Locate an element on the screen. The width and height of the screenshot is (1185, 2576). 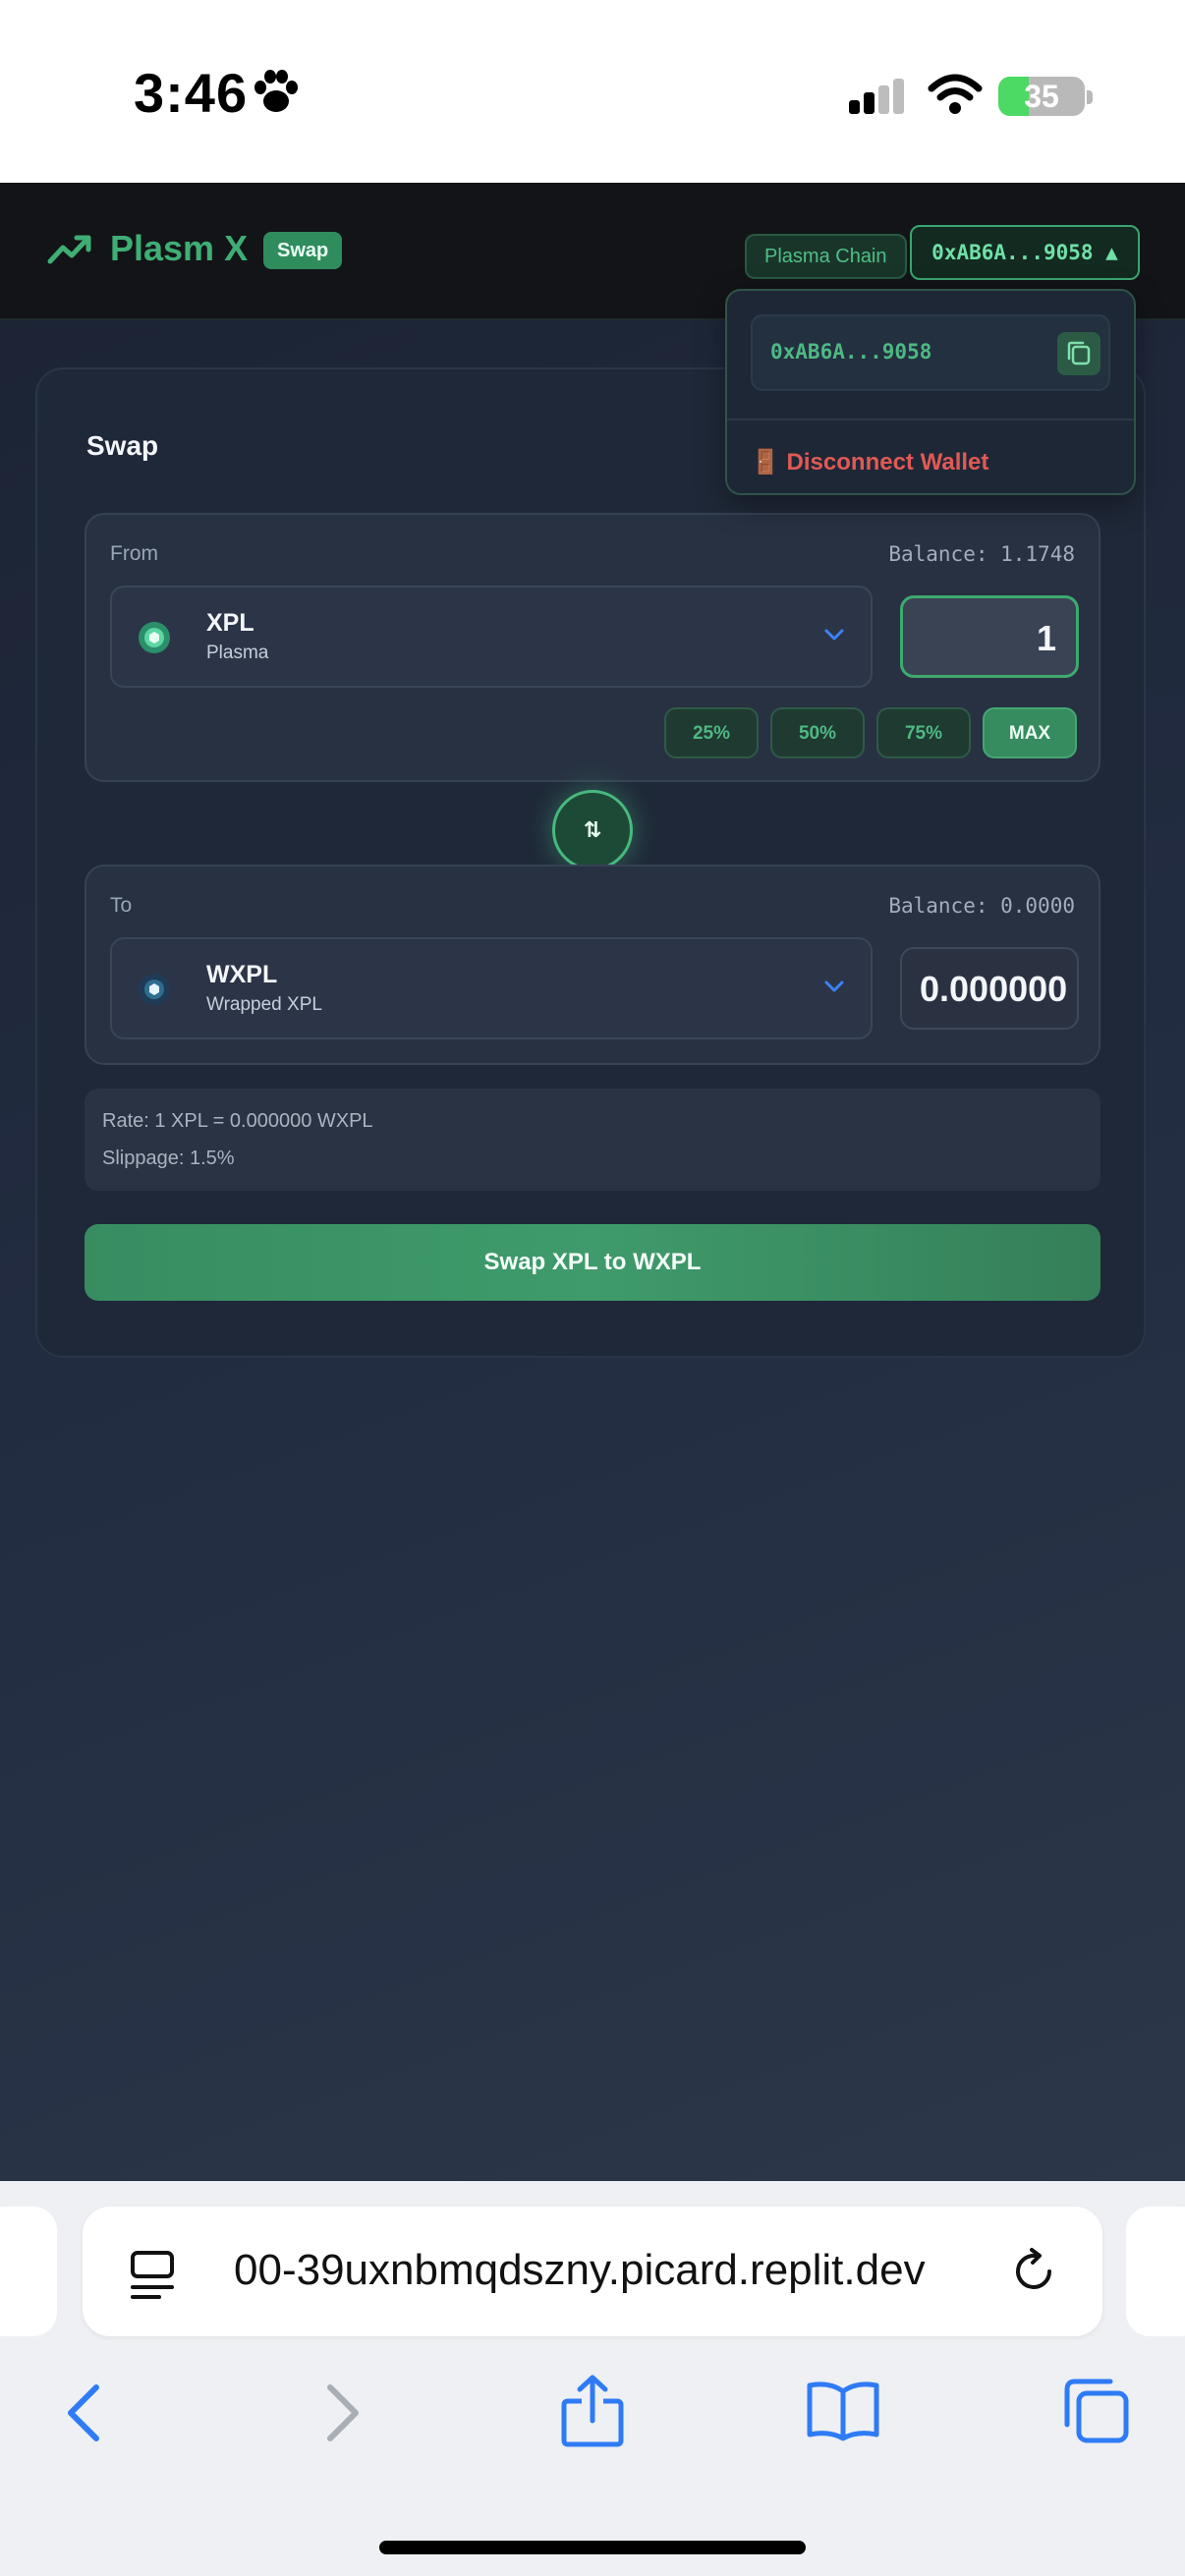
address-bar: 00-39uxnbmqdszny.picard.replit.dev is located at coordinates (592, 2271).